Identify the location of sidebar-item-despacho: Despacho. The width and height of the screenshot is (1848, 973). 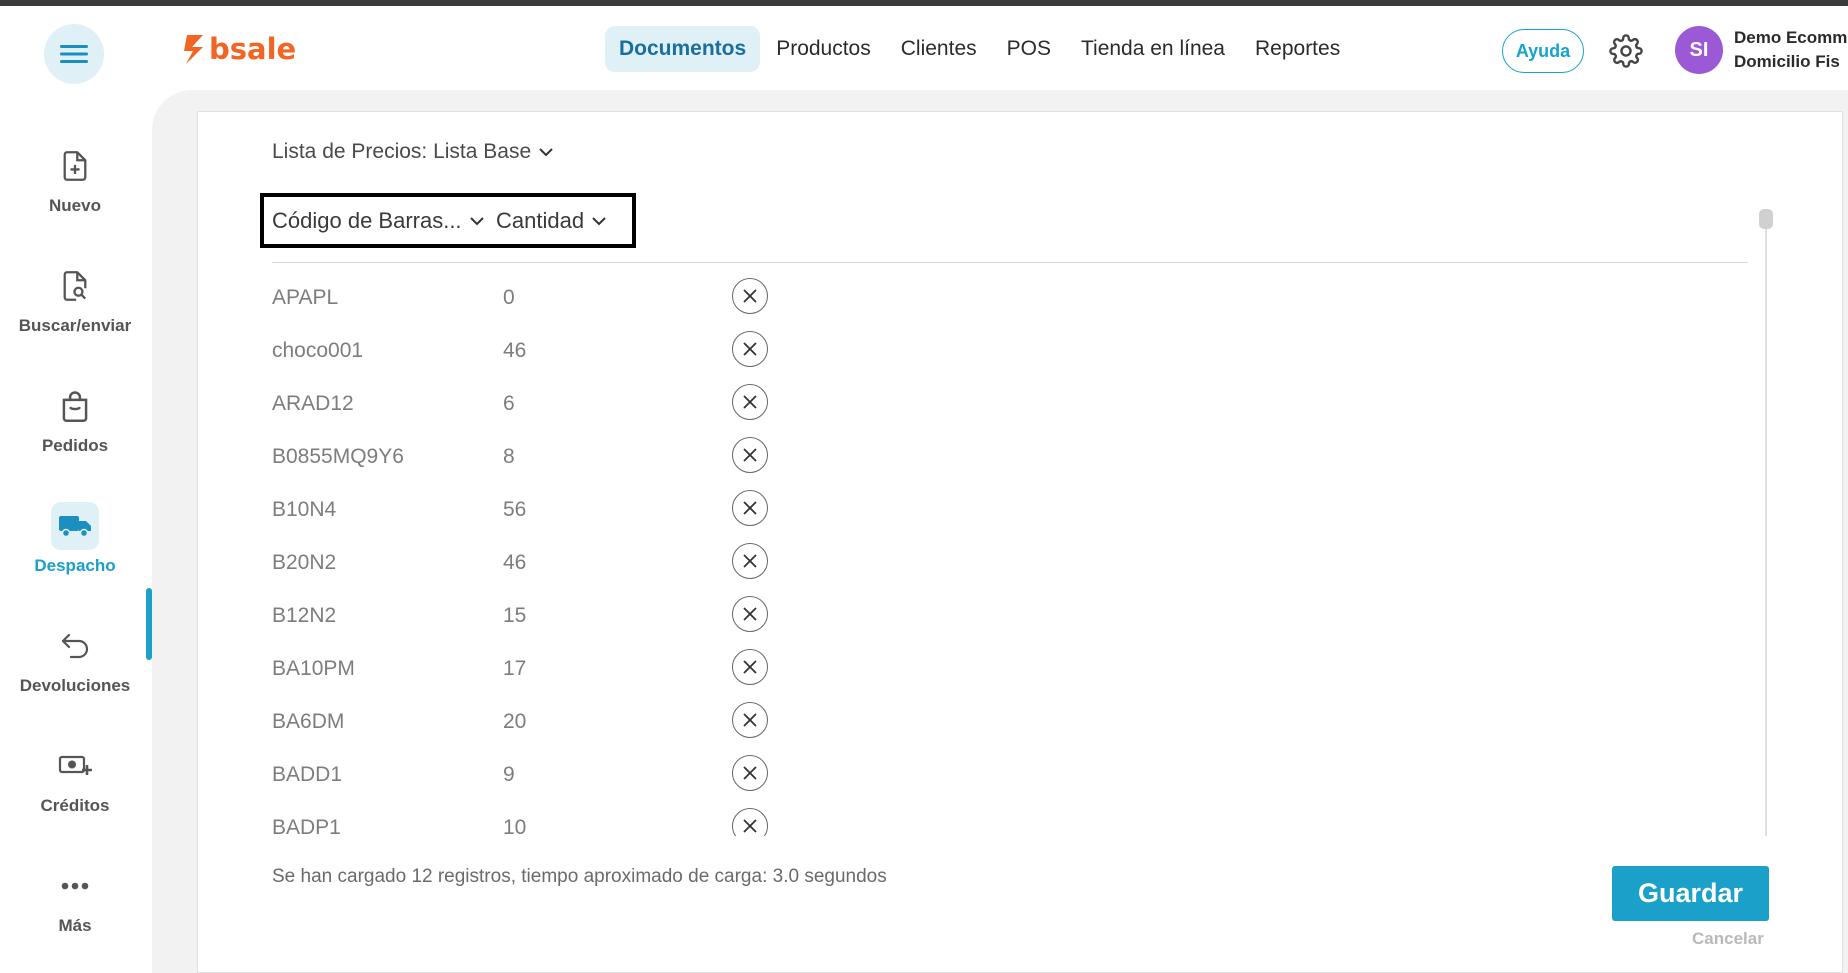
(75, 539).